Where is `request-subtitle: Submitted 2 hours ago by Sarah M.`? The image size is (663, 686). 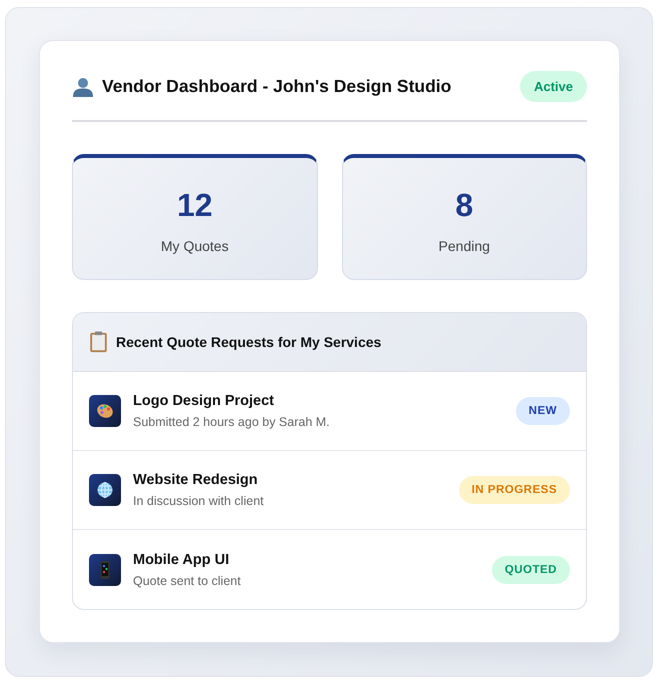
request-subtitle: Submitted 2 hours ago by Sarah M. is located at coordinates (232, 422).